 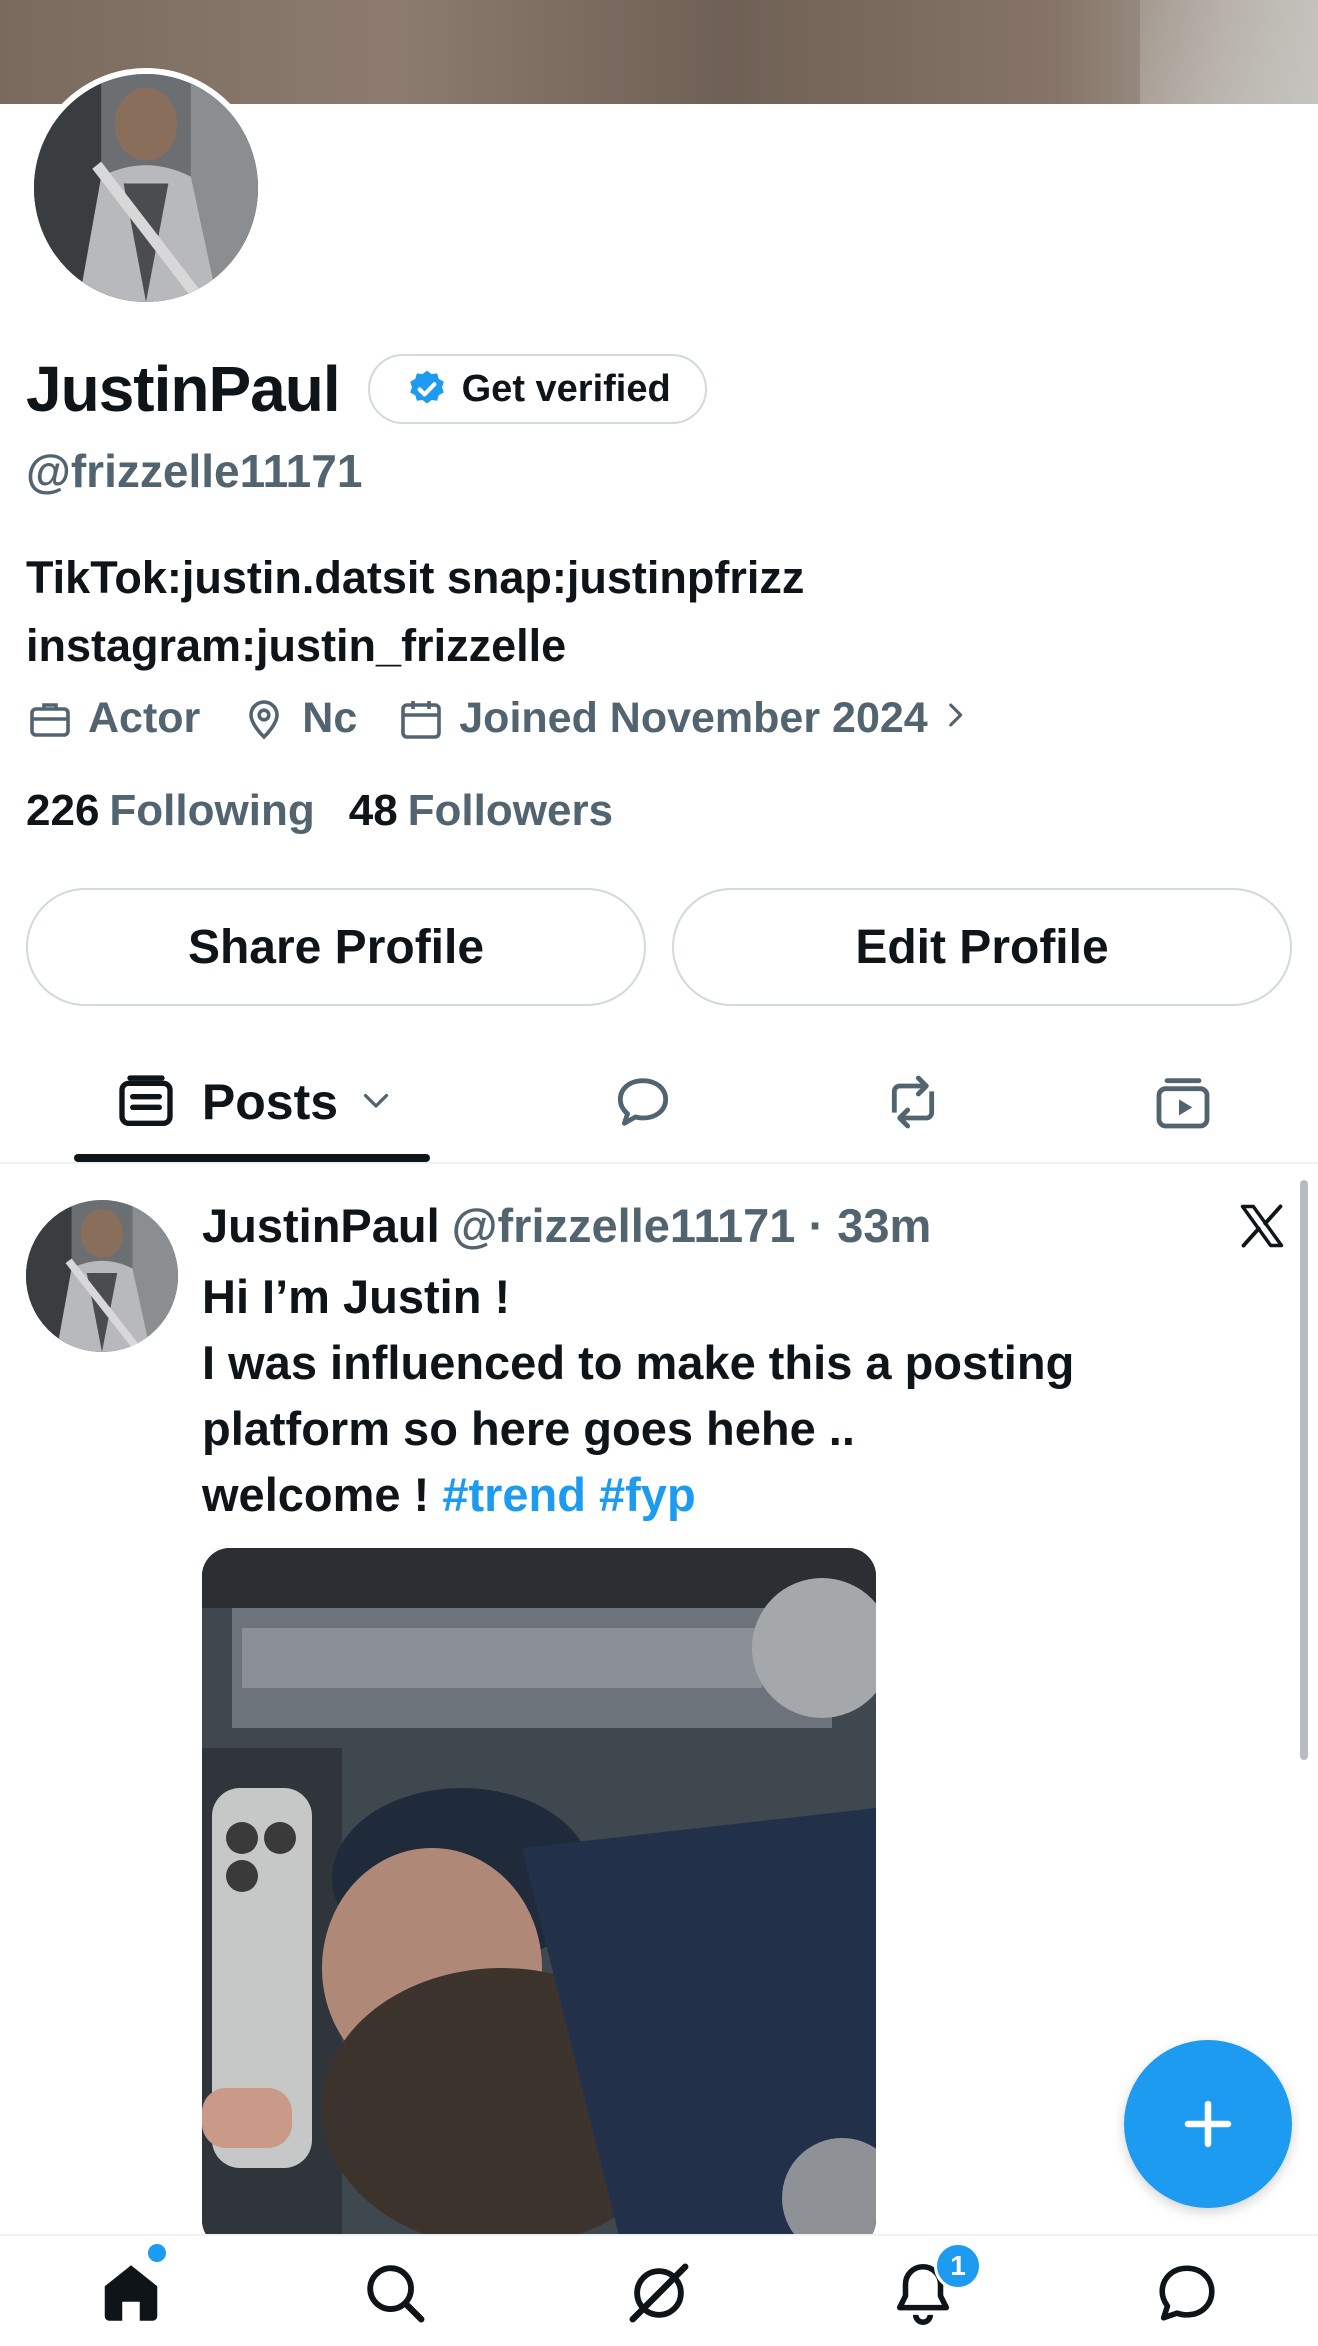 I want to click on joined-date: Joined November 2024, so click(x=691, y=718).